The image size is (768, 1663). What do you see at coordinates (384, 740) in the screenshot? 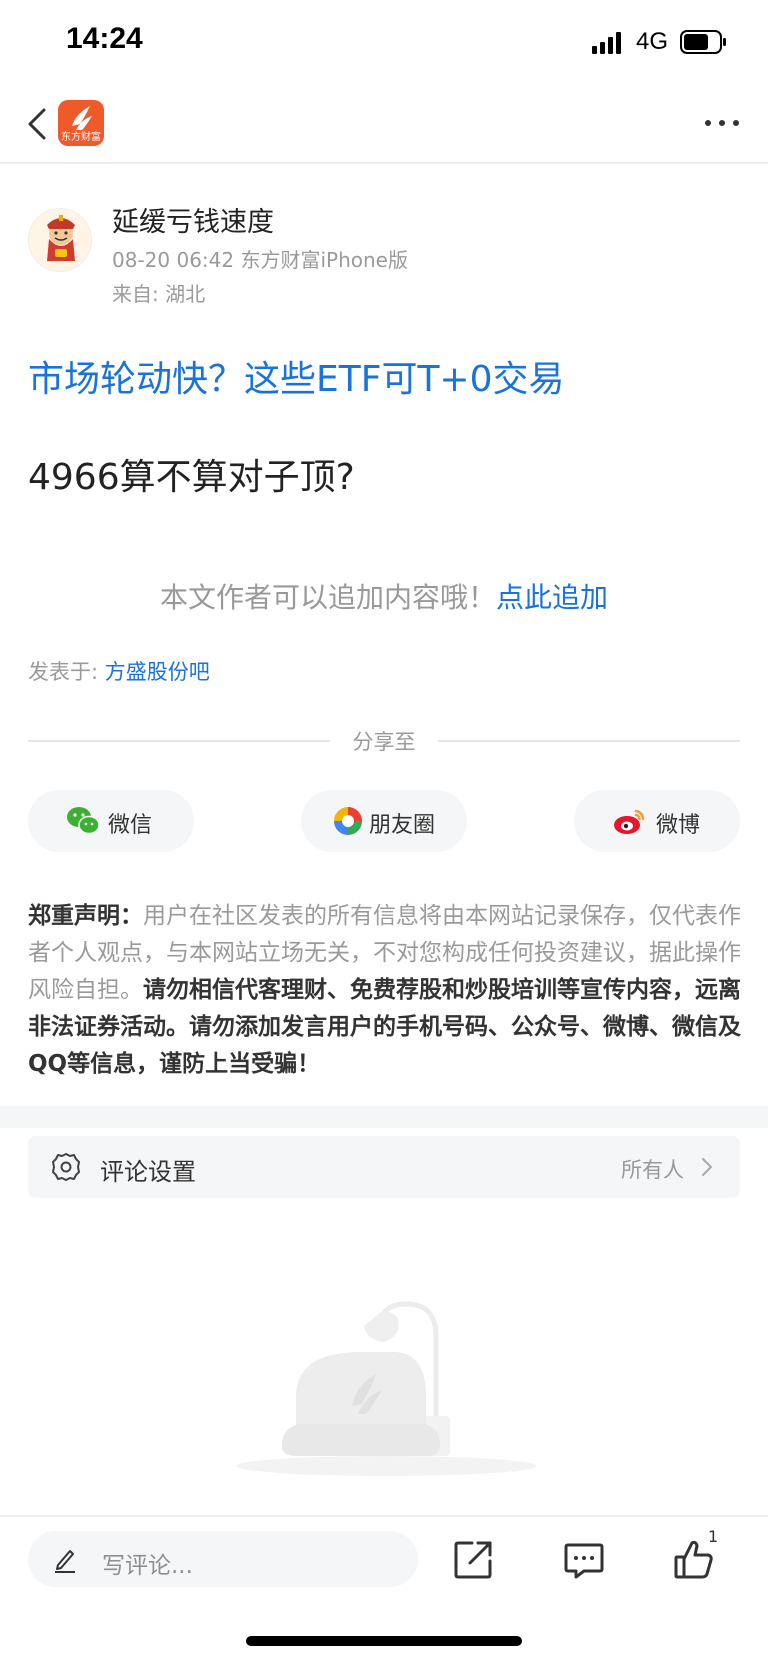
I see `share-divider: 分享至` at bounding box center [384, 740].